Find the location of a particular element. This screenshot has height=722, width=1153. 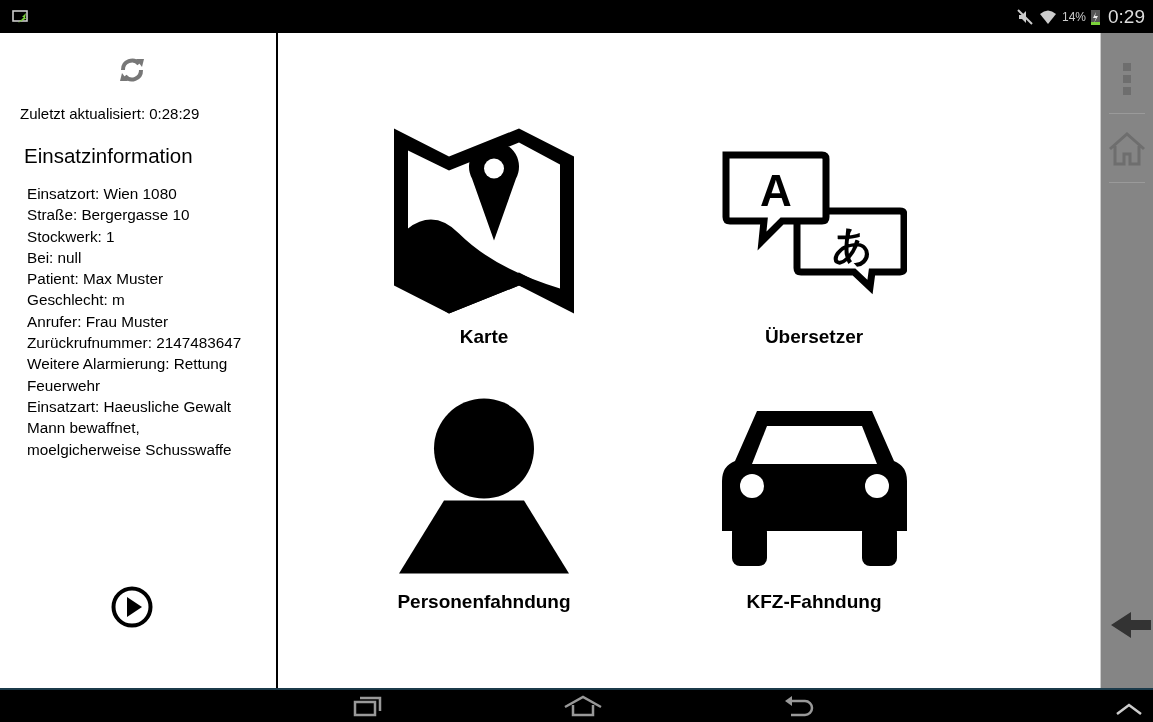

play-icon is located at coordinates (132, 607).